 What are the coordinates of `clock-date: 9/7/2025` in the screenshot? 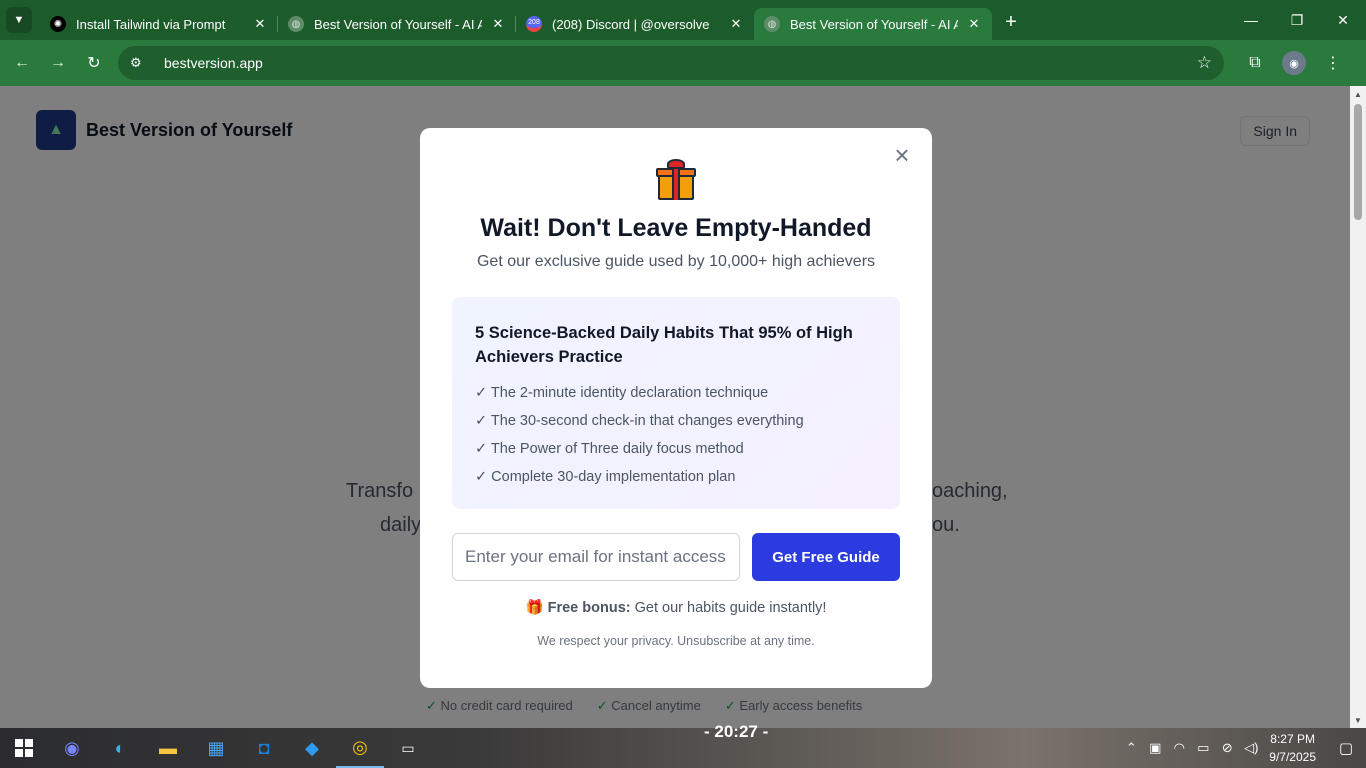 It's located at (1292, 757).